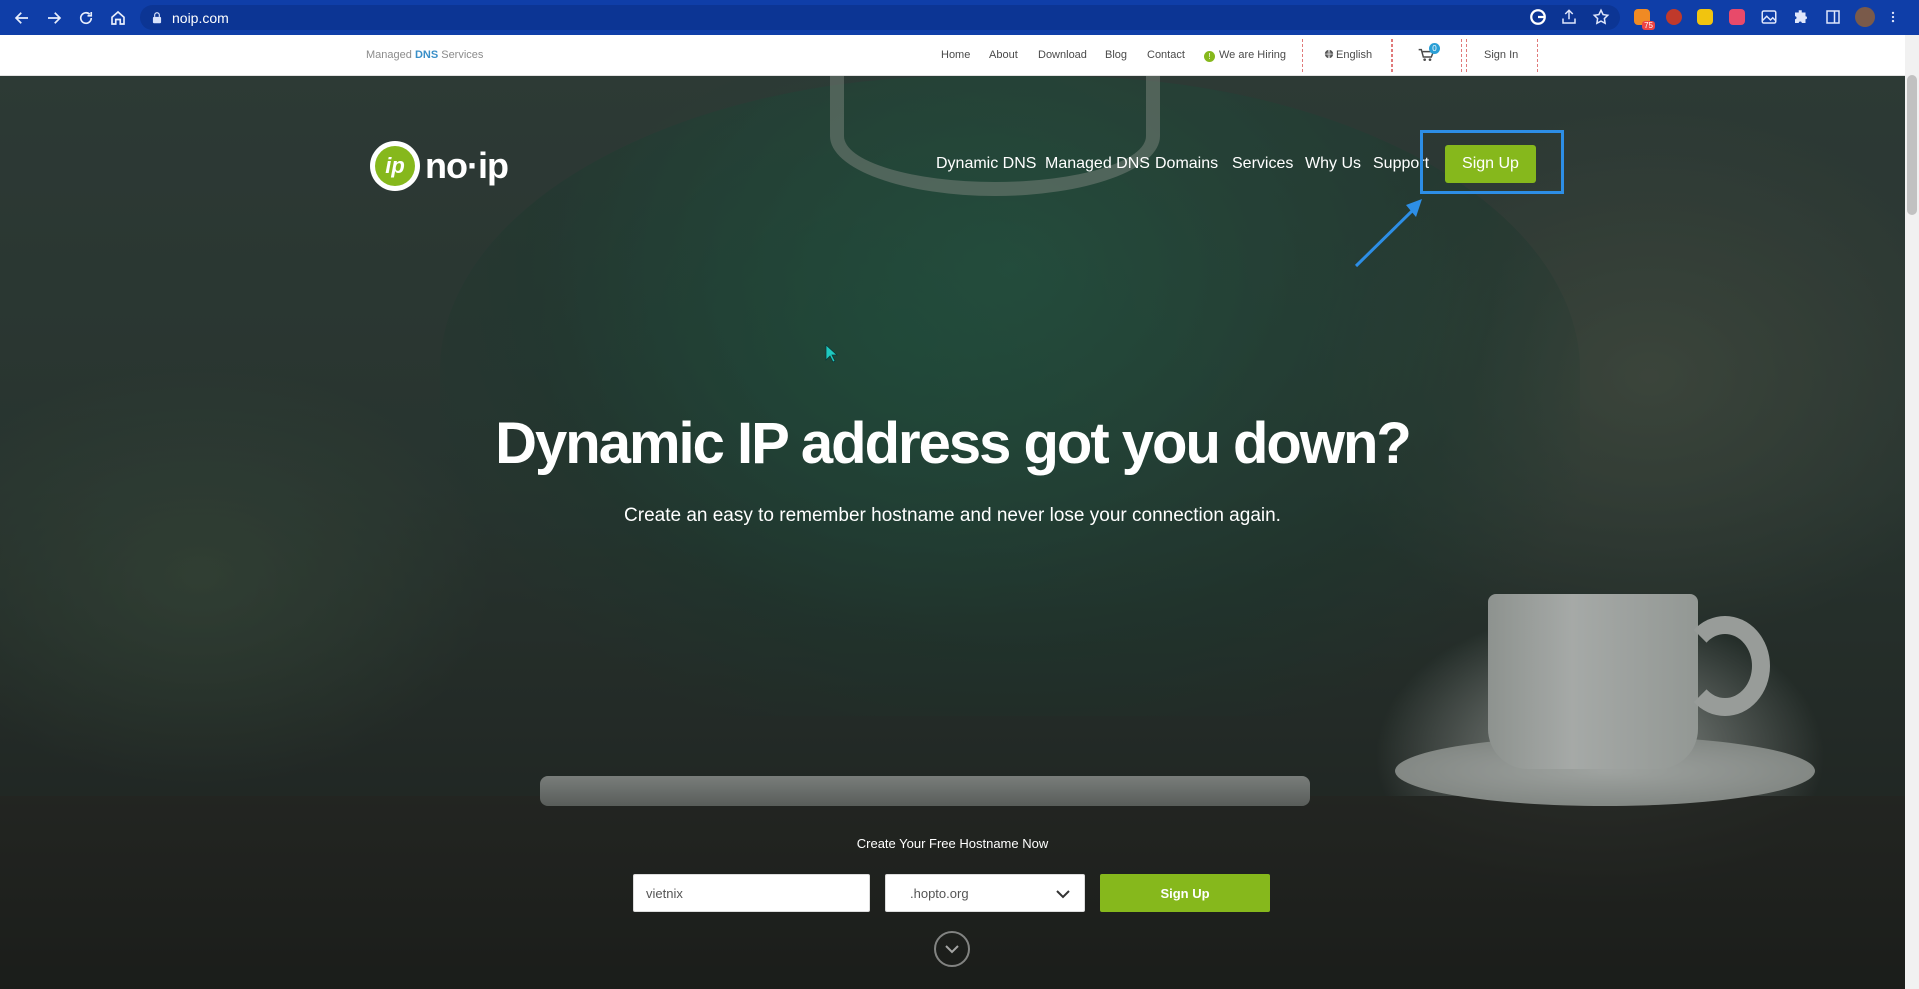 The width and height of the screenshot is (1919, 989). Describe the element at coordinates (1912, 512) in the screenshot. I see `page-scrollbar` at that location.